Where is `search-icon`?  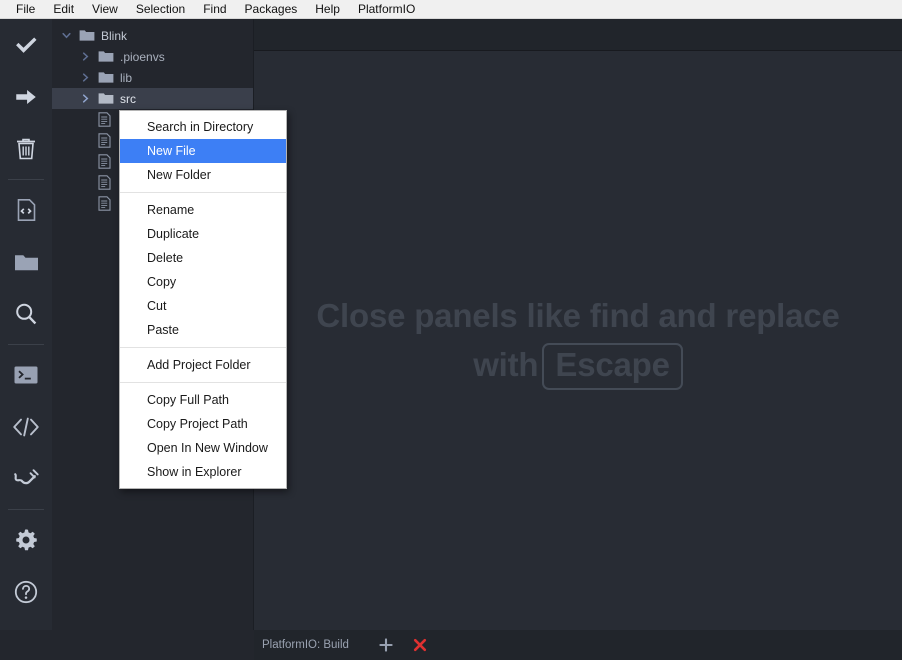
search-icon is located at coordinates (26, 314).